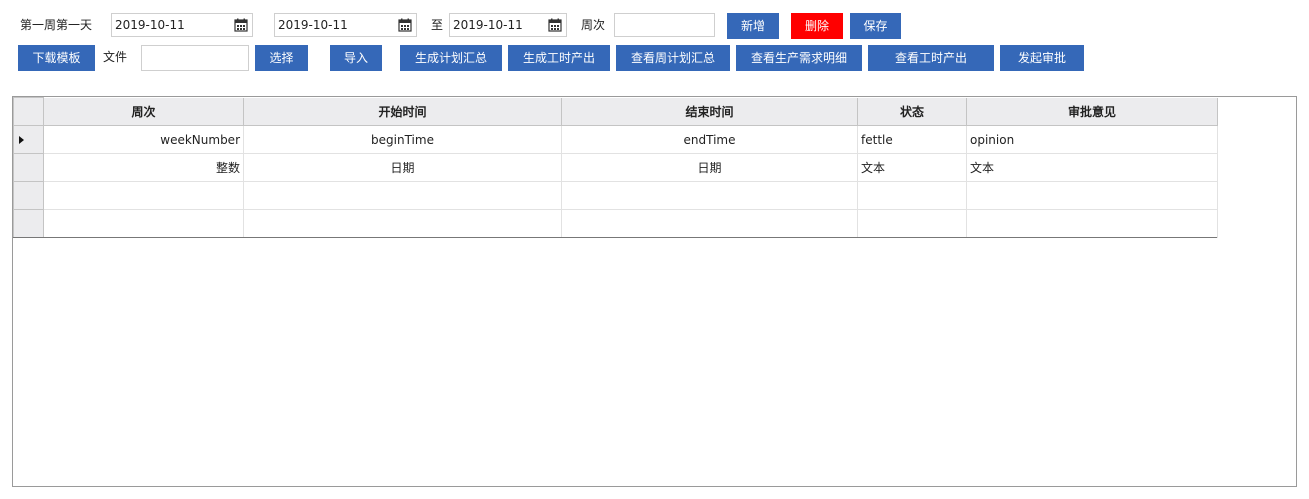  I want to click on table-cell: fettle, so click(912, 139).